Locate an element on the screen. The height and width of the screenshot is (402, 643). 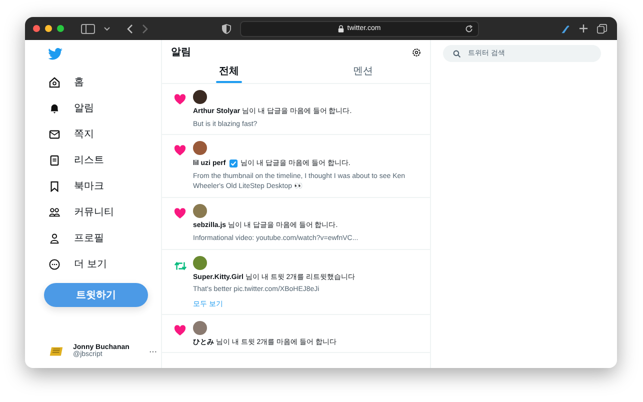
home-icon is located at coordinates (54, 82).